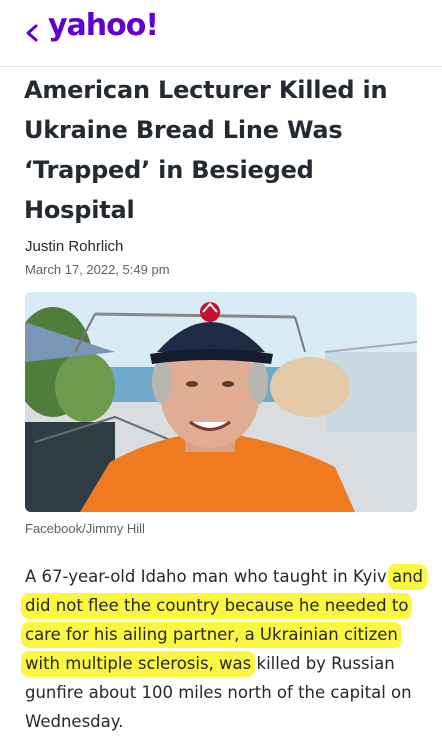 This screenshot has height=737, width=442. Describe the element at coordinates (85, 528) in the screenshot. I see `photo-caption: Facebook/Jimmy Hill` at that location.